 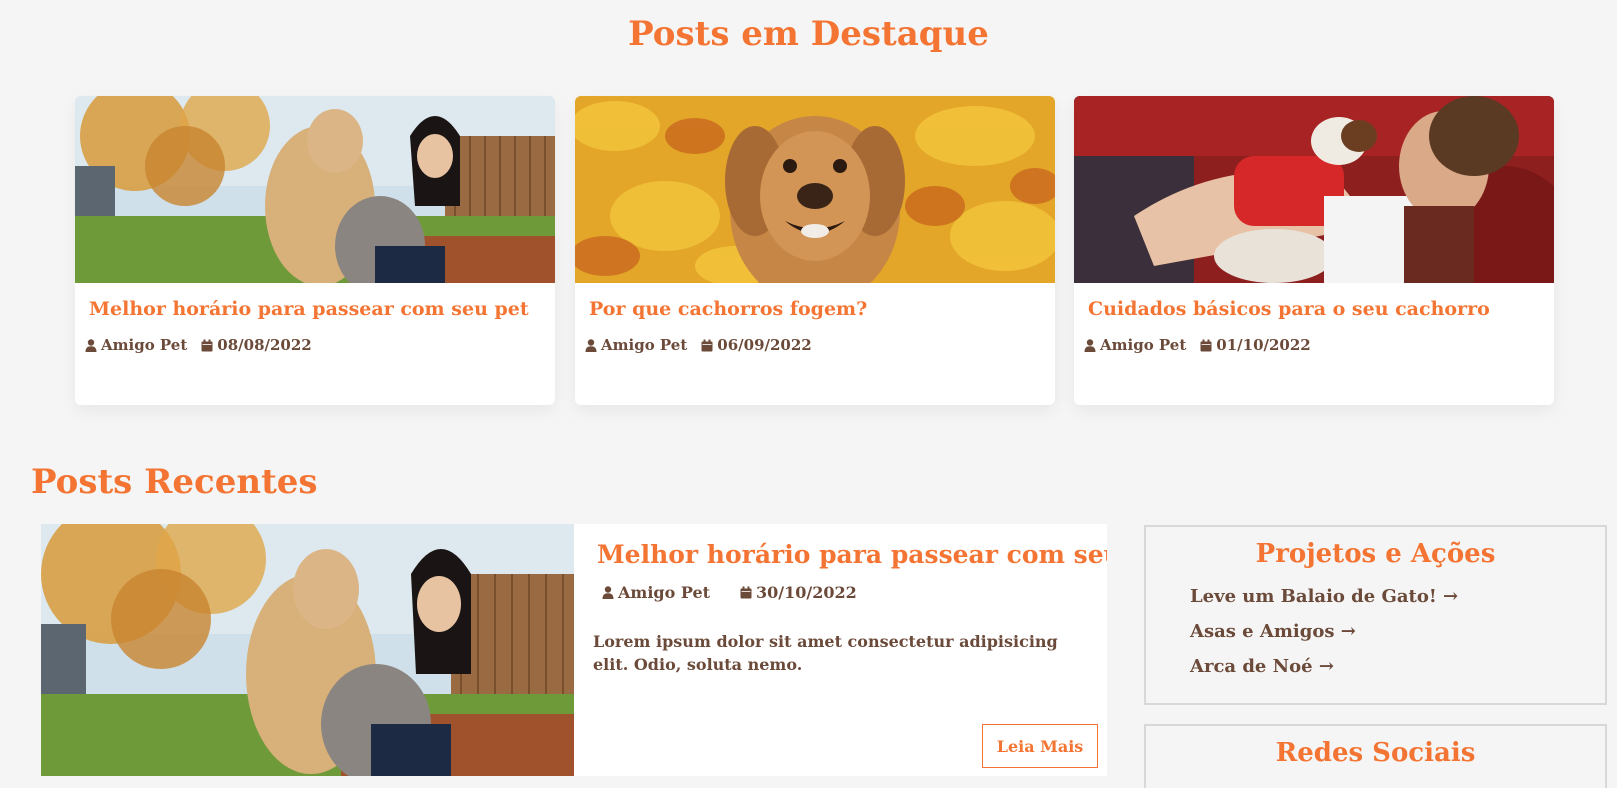 What do you see at coordinates (1262, 631) in the screenshot?
I see `project-label: Asas e Amigos` at bounding box center [1262, 631].